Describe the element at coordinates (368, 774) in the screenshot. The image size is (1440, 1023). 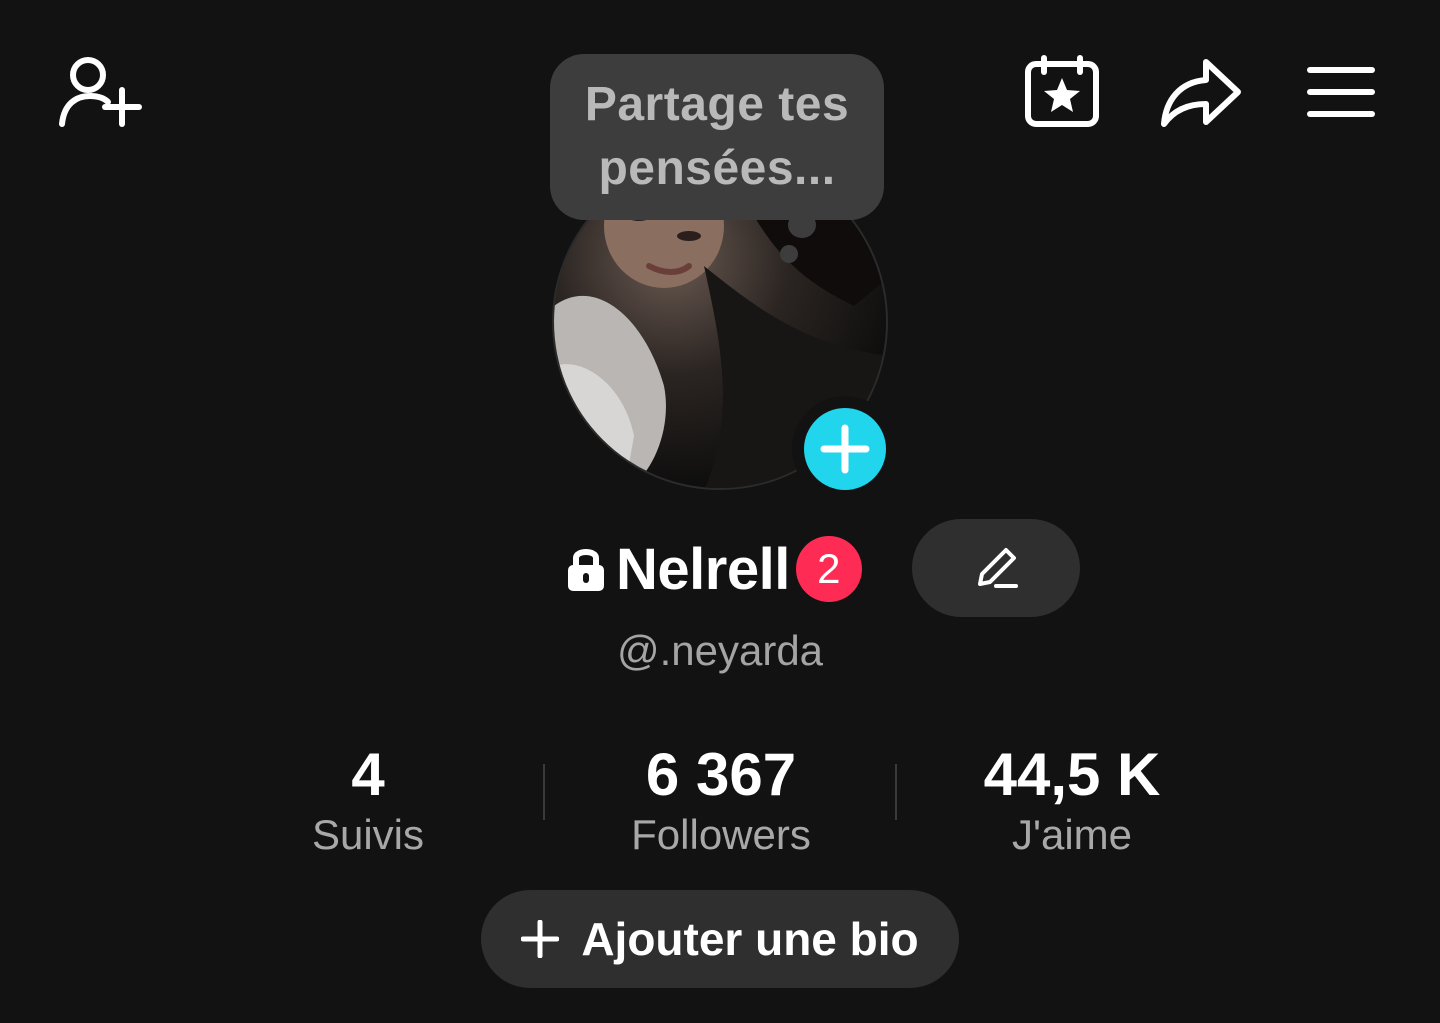
I see `stat-following-value: 4` at that location.